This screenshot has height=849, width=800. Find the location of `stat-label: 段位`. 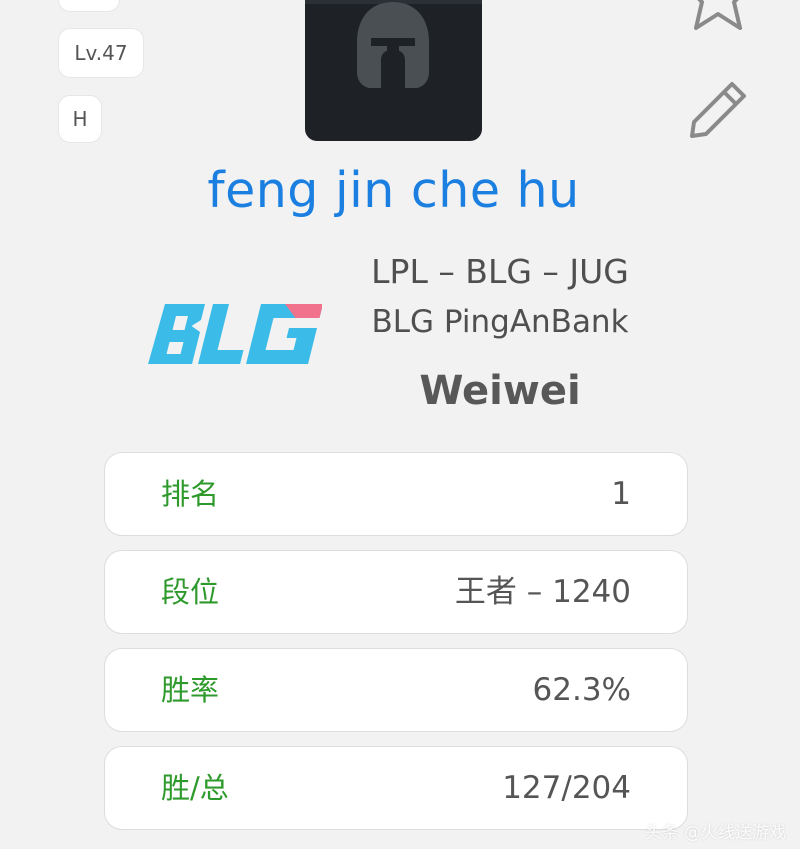

stat-label: 段位 is located at coordinates (190, 592).